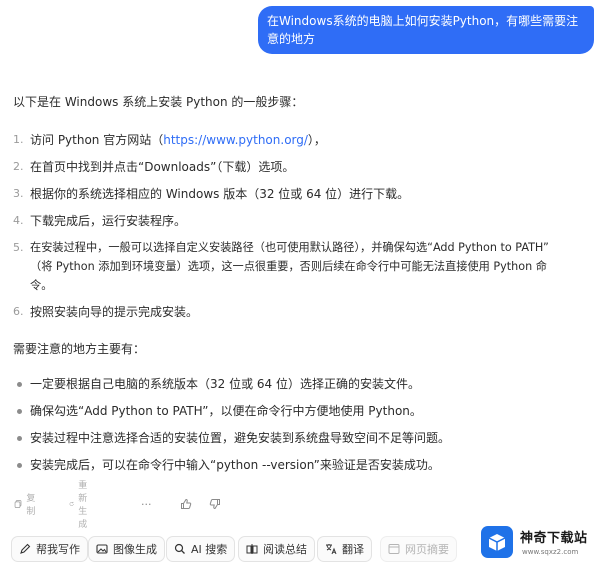 This screenshot has width=596, height=583. I want to click on watermark-logo, so click(497, 542).